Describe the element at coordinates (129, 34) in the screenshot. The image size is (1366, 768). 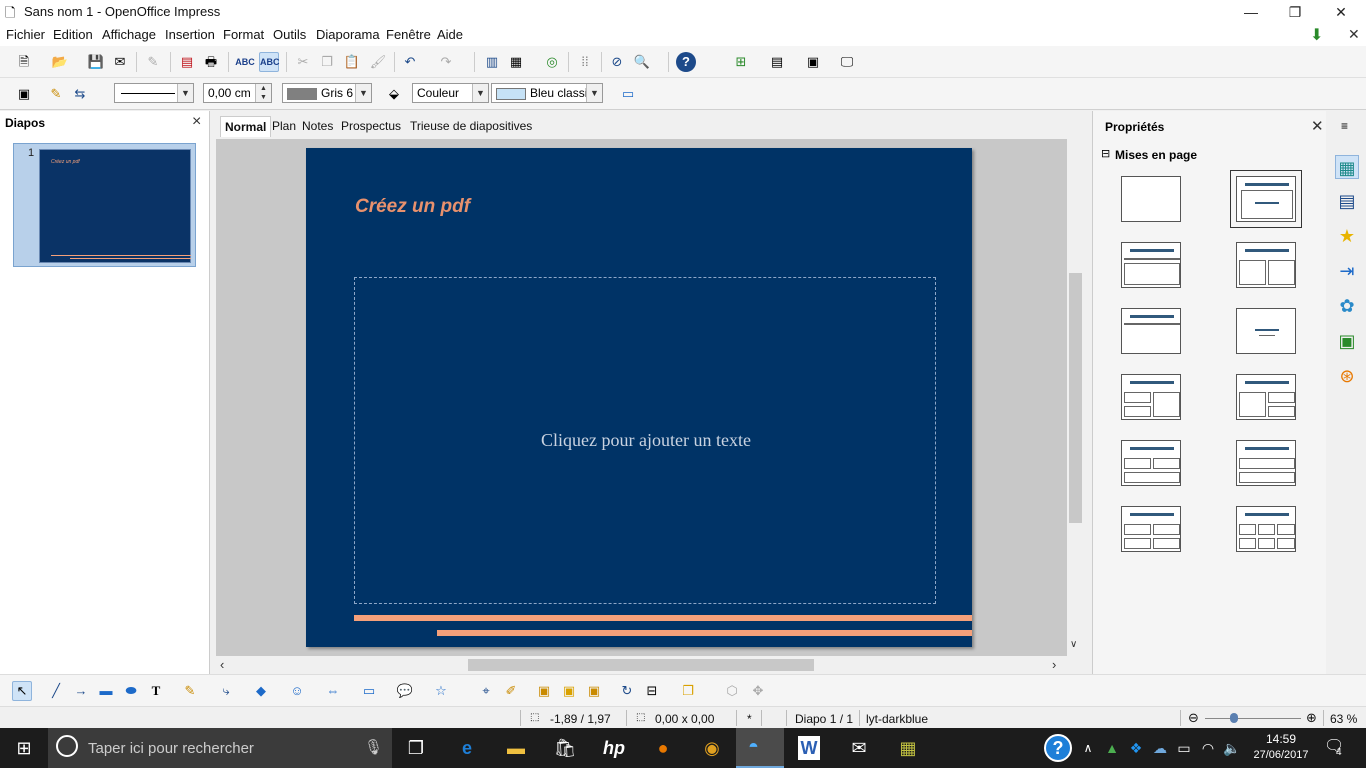
I see `menu-affichage: Affichage` at that location.